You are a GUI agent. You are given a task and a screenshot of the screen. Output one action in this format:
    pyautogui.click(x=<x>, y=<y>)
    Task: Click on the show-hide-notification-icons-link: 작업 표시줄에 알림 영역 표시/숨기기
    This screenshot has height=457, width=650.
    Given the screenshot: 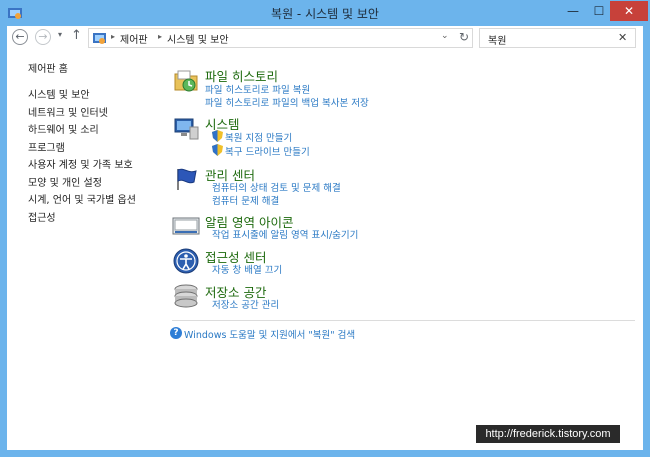 What is the action you would take?
    pyautogui.click(x=285, y=234)
    